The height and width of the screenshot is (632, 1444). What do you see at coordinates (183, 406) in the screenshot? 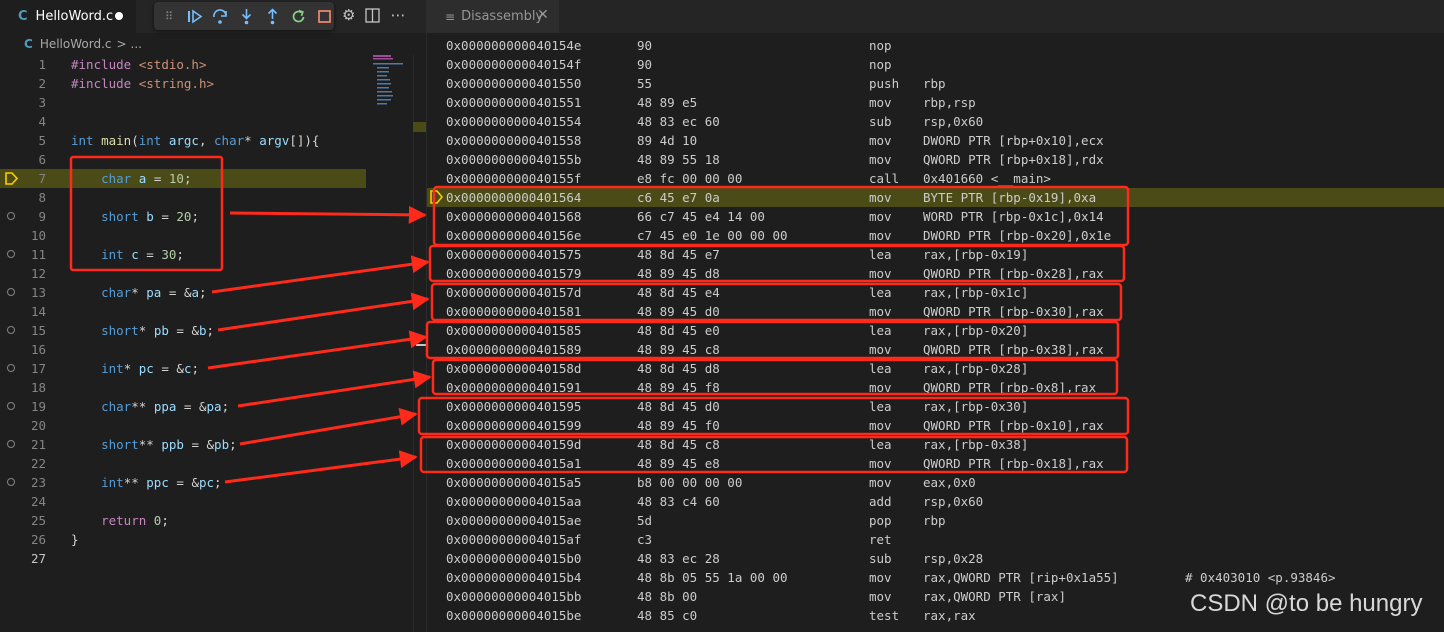
I see `code-line: 19 char** ppa = &pa;` at bounding box center [183, 406].